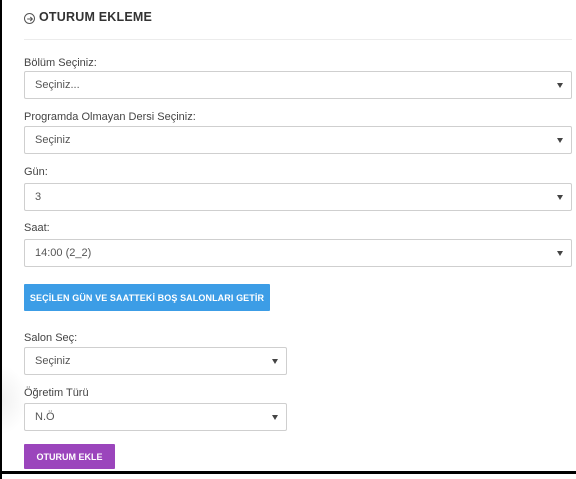  What do you see at coordinates (36, 172) in the screenshot?
I see `gun-label: Gün:` at bounding box center [36, 172].